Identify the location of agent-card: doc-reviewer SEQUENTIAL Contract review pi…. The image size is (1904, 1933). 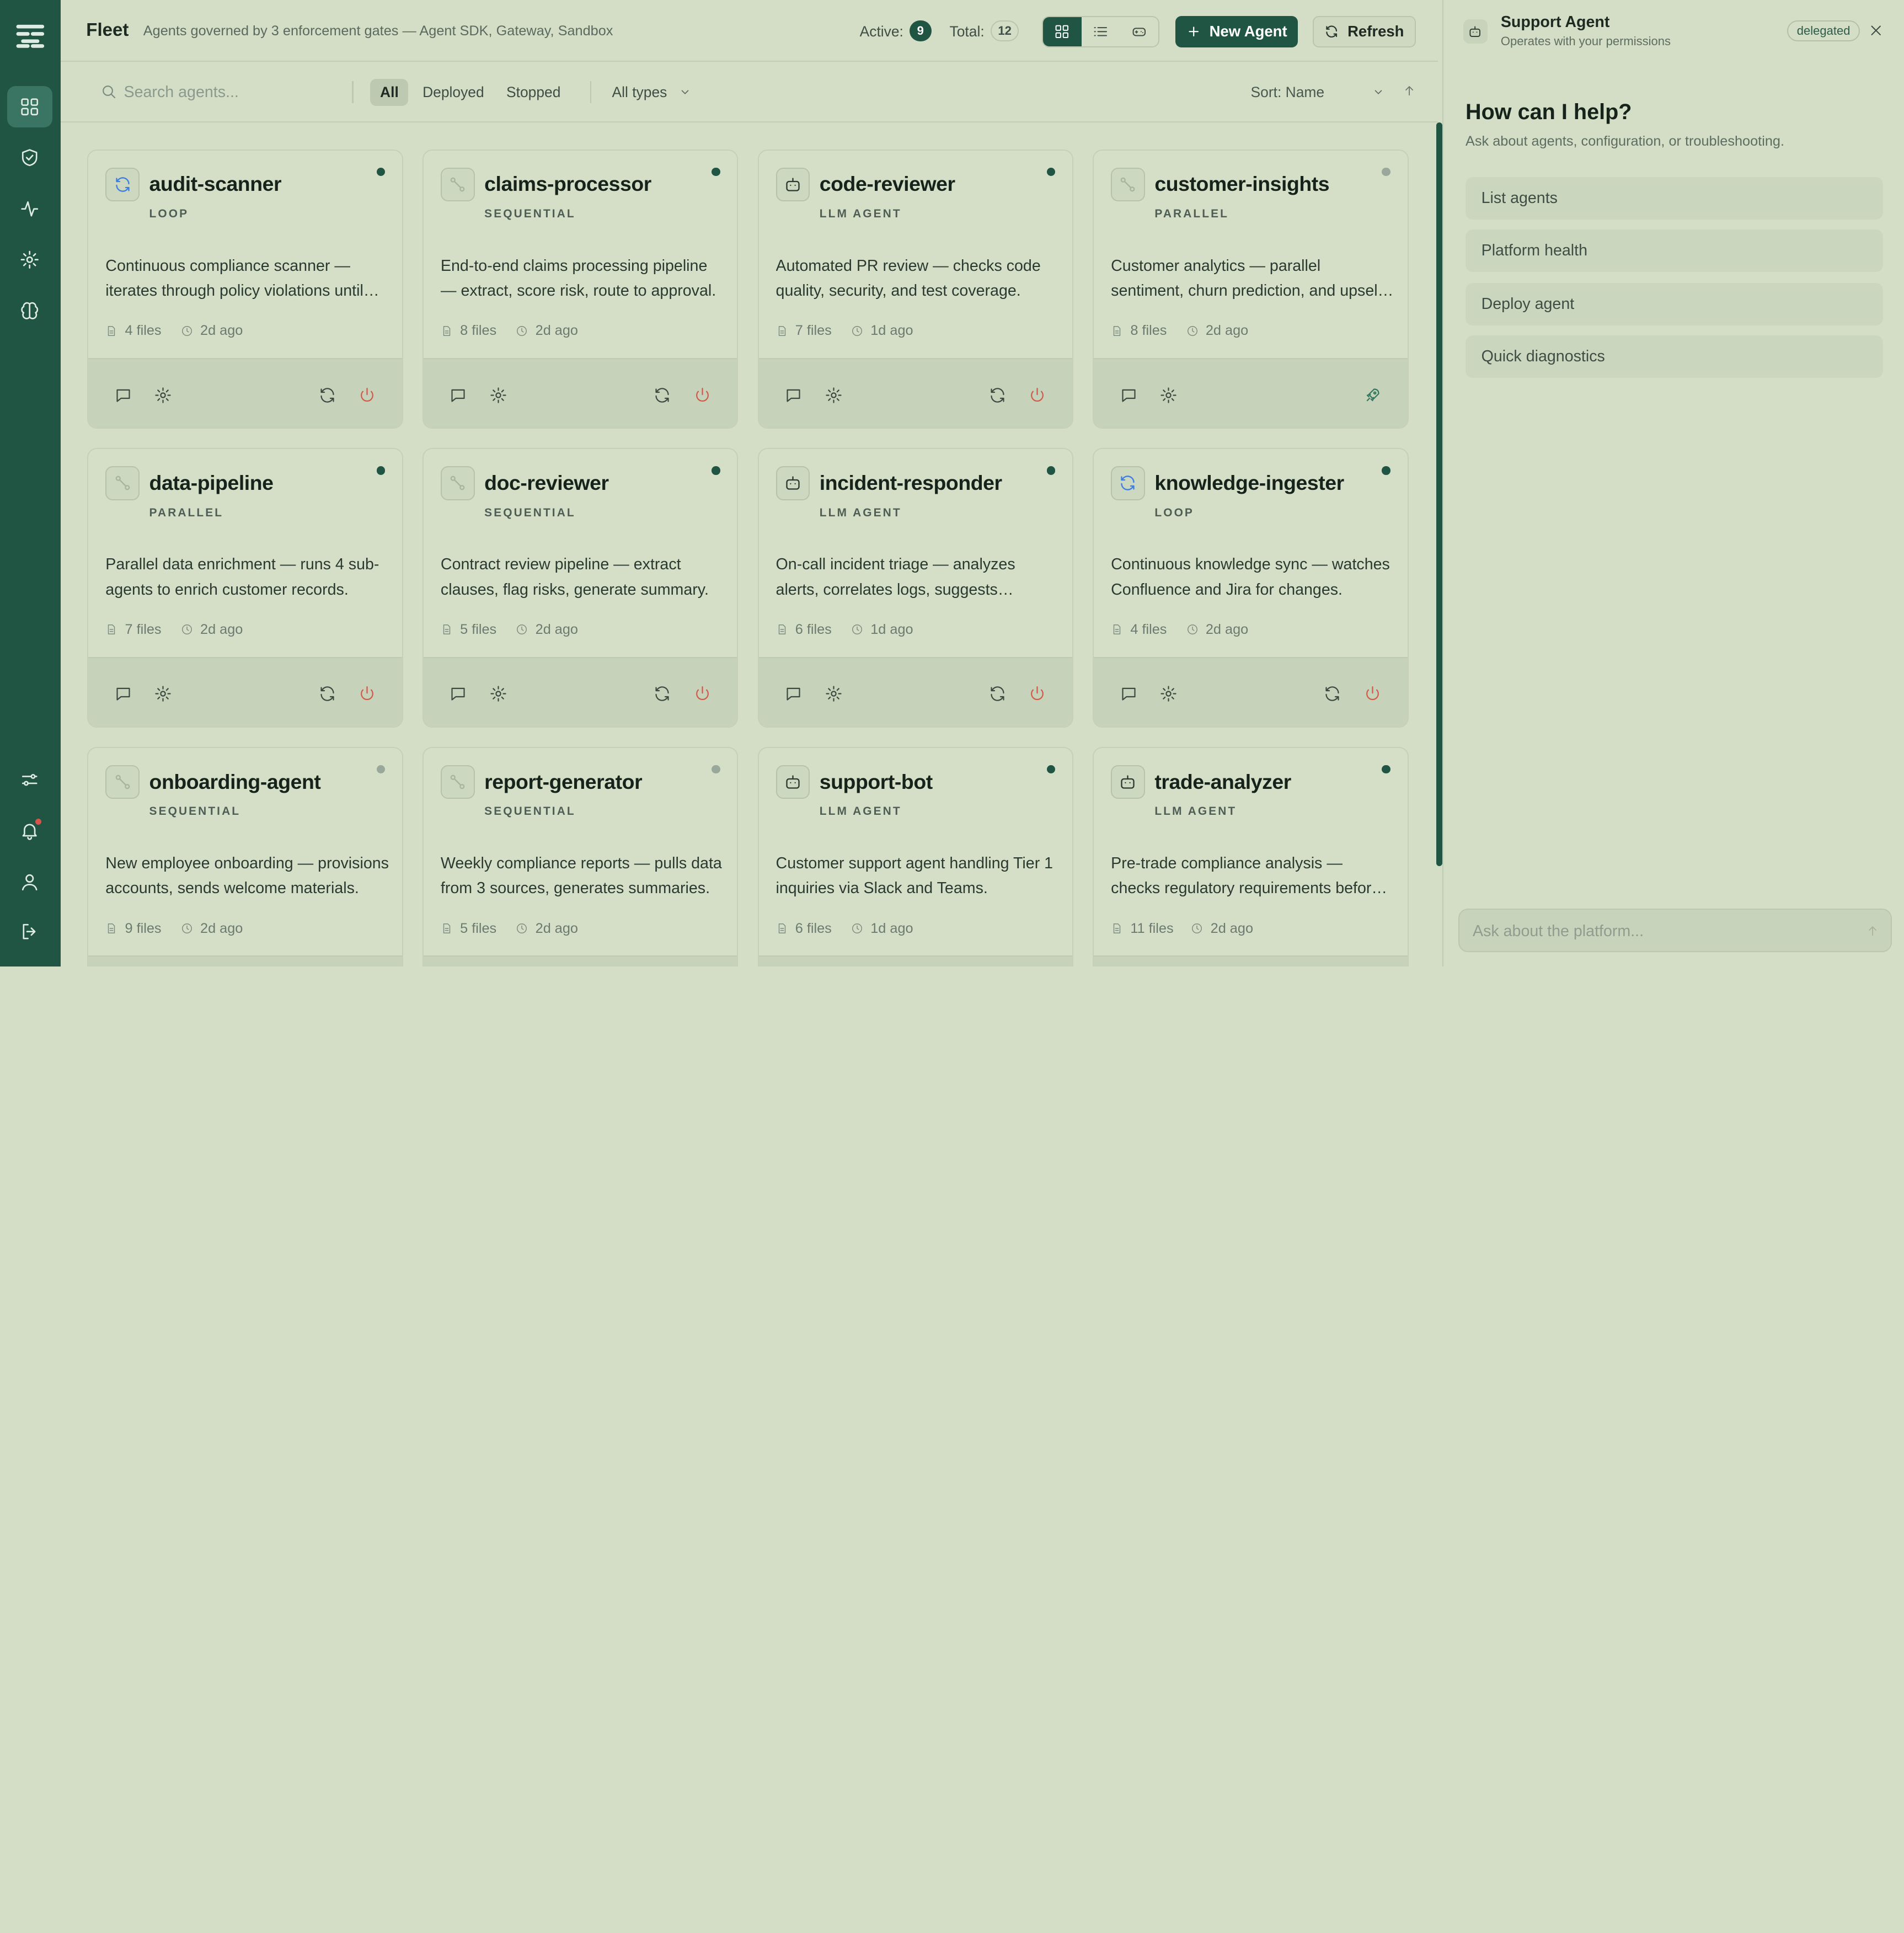
(581, 588).